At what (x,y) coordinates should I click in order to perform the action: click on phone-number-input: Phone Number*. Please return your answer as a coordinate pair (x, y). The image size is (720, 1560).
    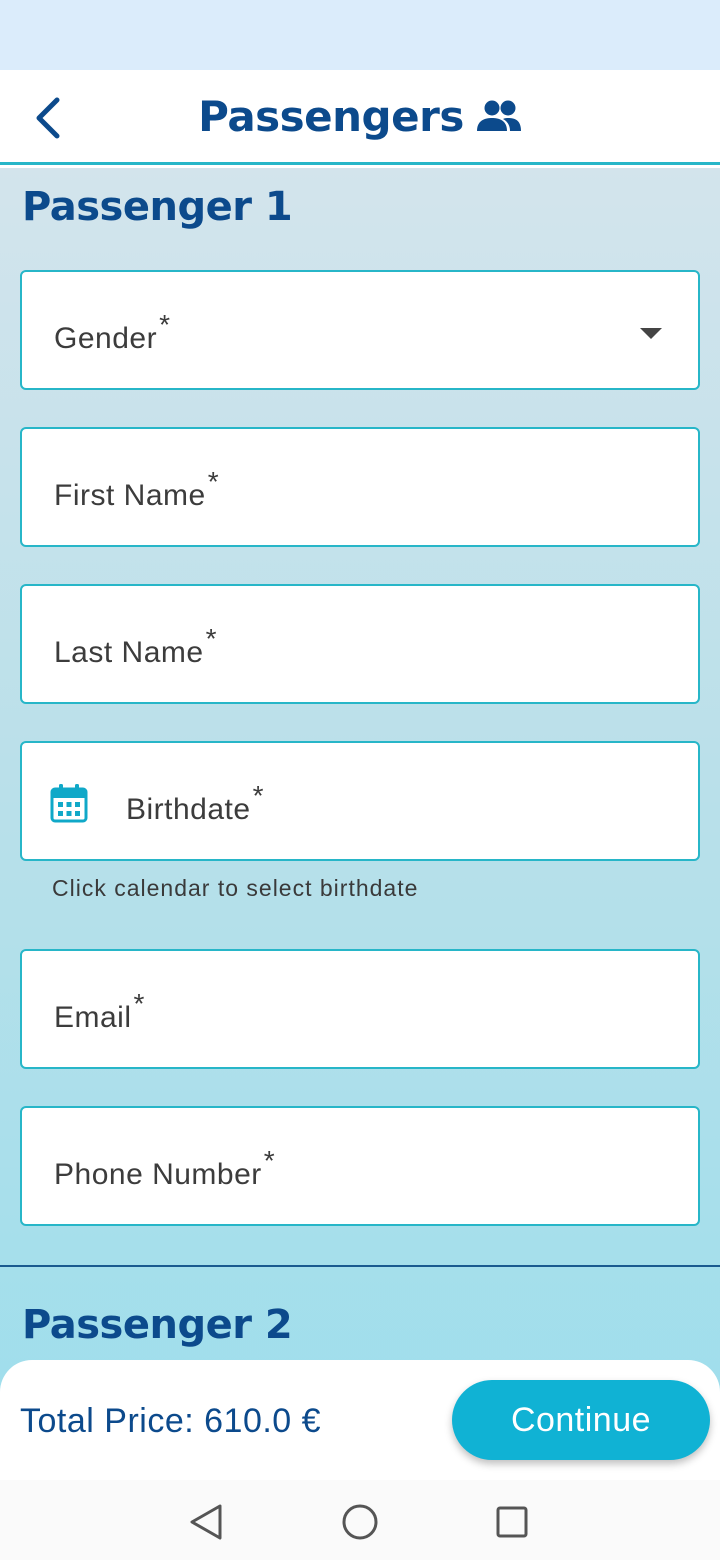
    Looking at the image, I should click on (360, 1166).